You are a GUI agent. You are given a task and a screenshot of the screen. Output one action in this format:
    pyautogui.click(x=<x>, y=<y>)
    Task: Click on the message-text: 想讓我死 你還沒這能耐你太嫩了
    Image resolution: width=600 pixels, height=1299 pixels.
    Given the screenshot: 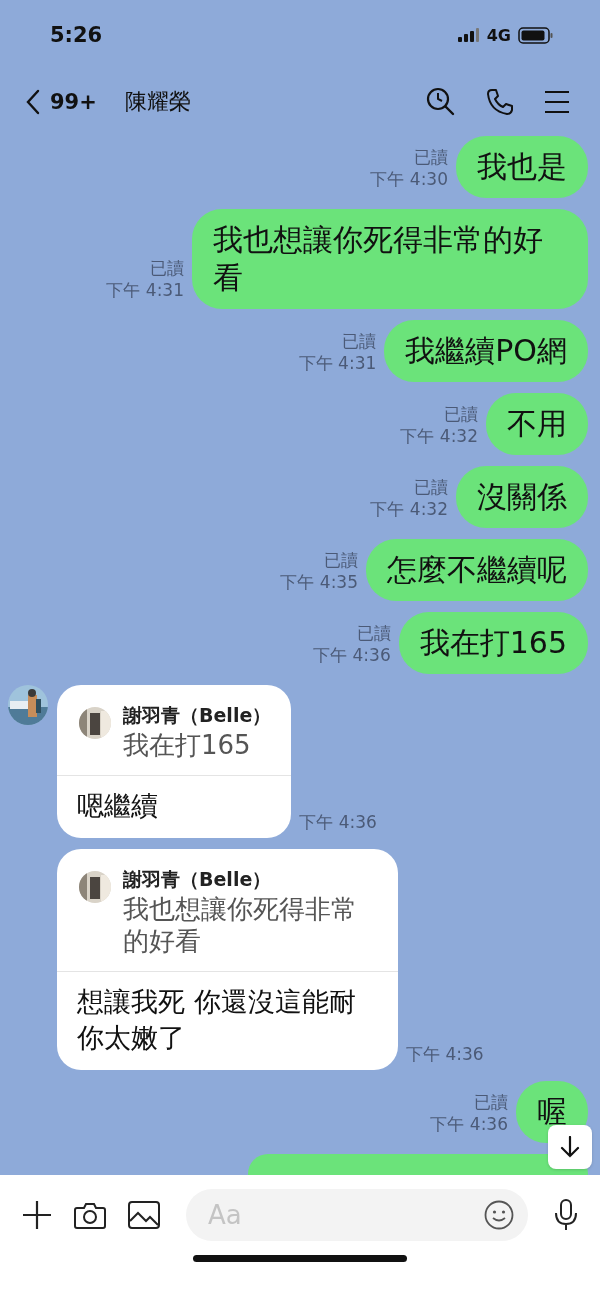 What is the action you would take?
    pyautogui.click(x=216, y=1020)
    